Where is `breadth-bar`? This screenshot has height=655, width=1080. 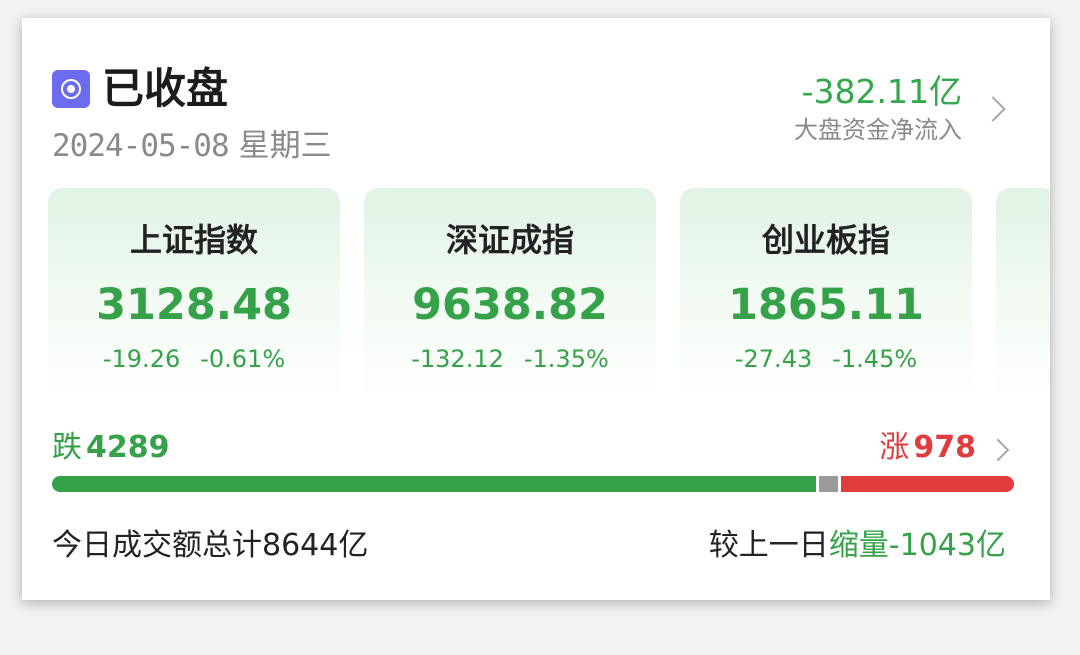
breadth-bar is located at coordinates (533, 484).